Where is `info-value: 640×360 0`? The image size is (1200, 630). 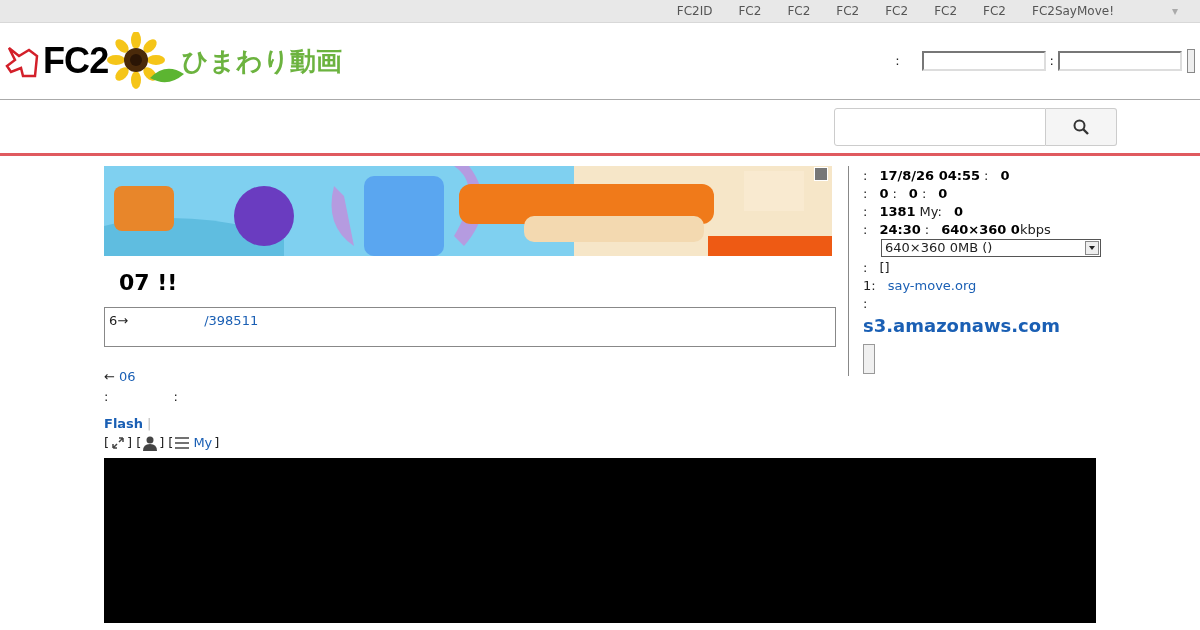 info-value: 640×360 0 is located at coordinates (980, 230).